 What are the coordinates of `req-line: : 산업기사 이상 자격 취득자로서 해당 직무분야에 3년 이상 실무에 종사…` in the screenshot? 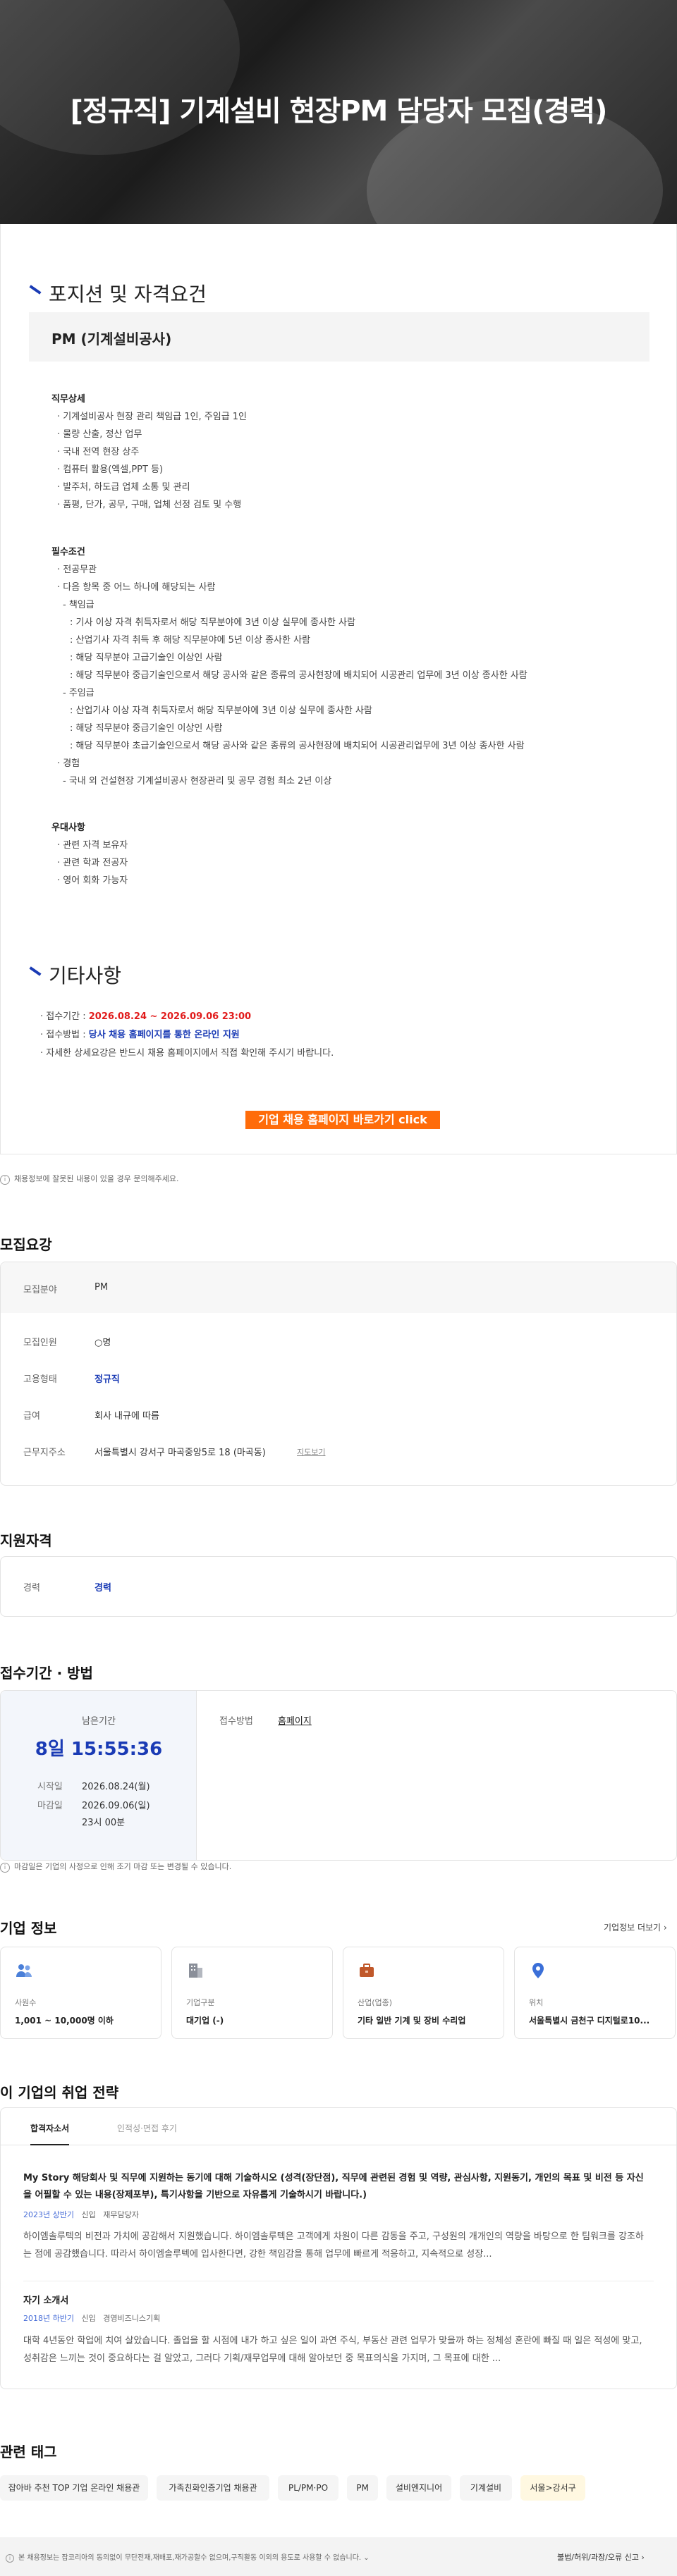 It's located at (221, 711).